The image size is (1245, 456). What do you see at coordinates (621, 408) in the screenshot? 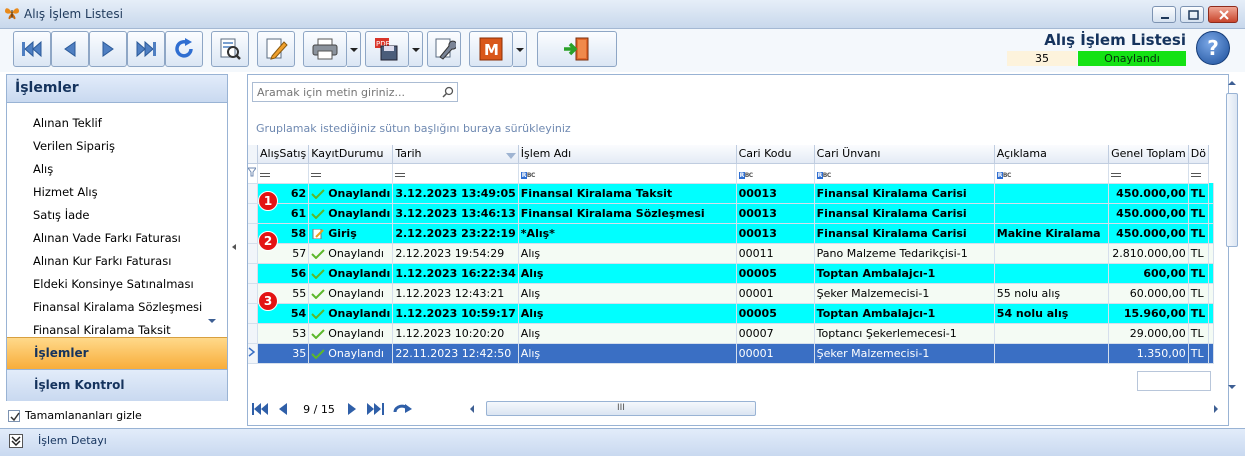
I see `horizontal-scroll-thumb: III` at bounding box center [621, 408].